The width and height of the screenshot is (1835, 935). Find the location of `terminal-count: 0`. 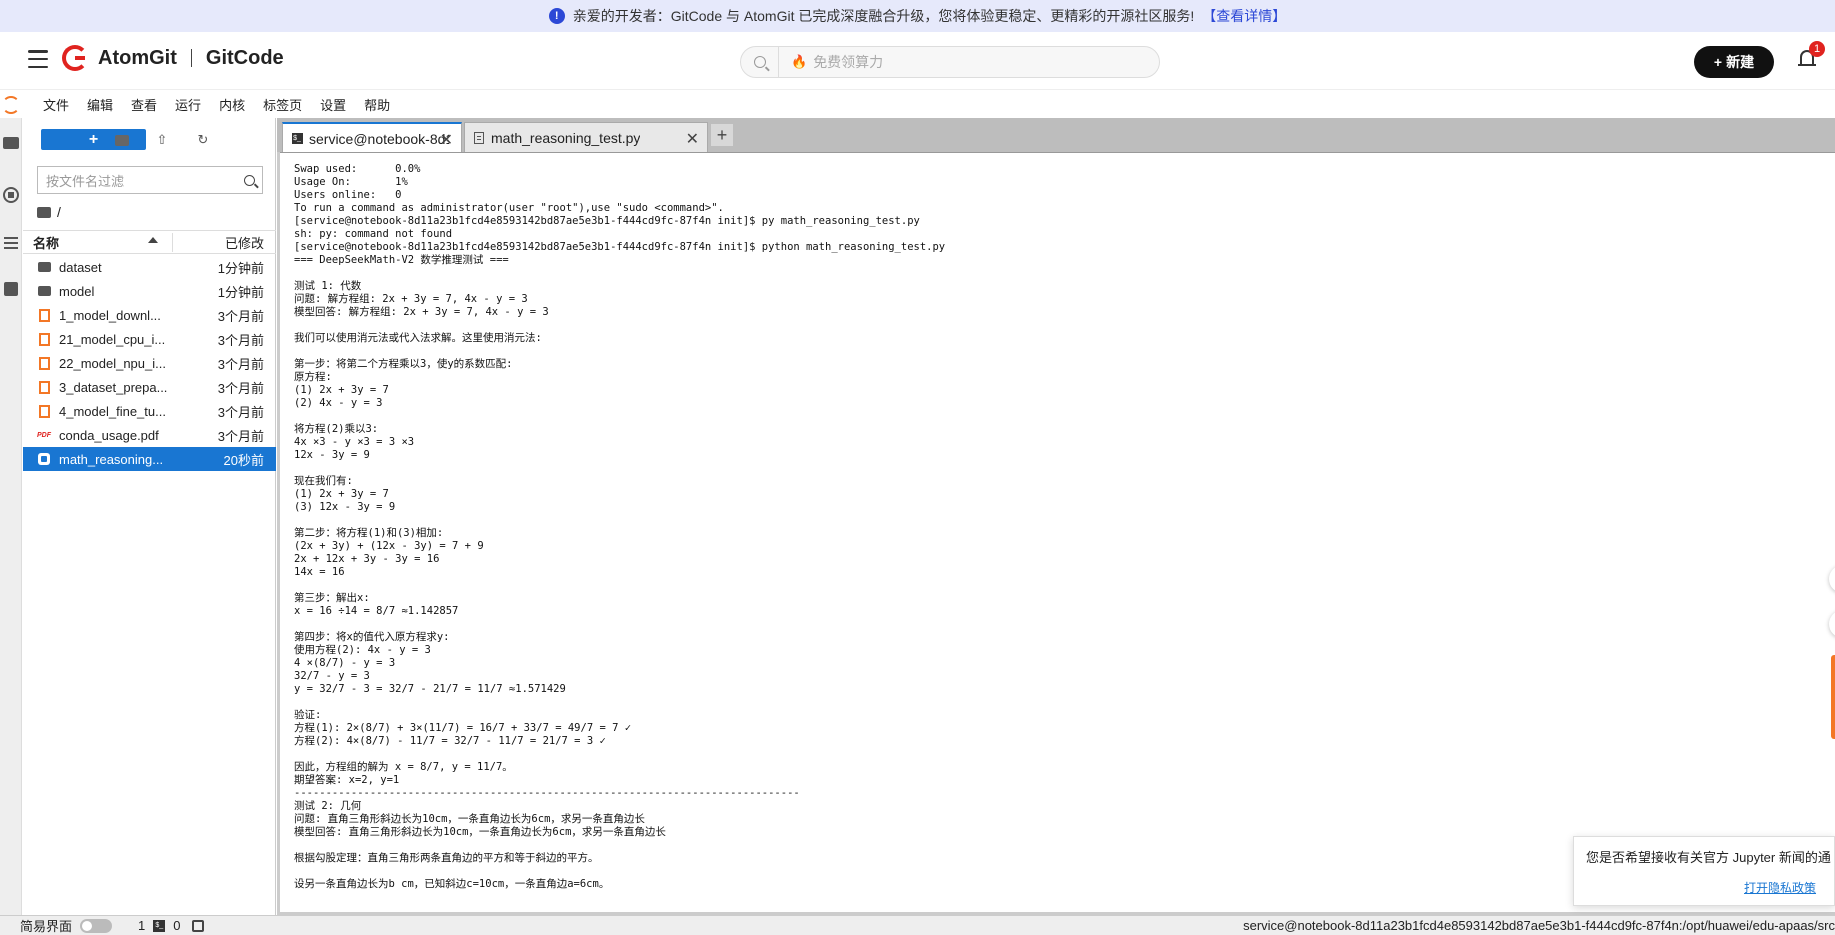

terminal-count: 0 is located at coordinates (176, 925).